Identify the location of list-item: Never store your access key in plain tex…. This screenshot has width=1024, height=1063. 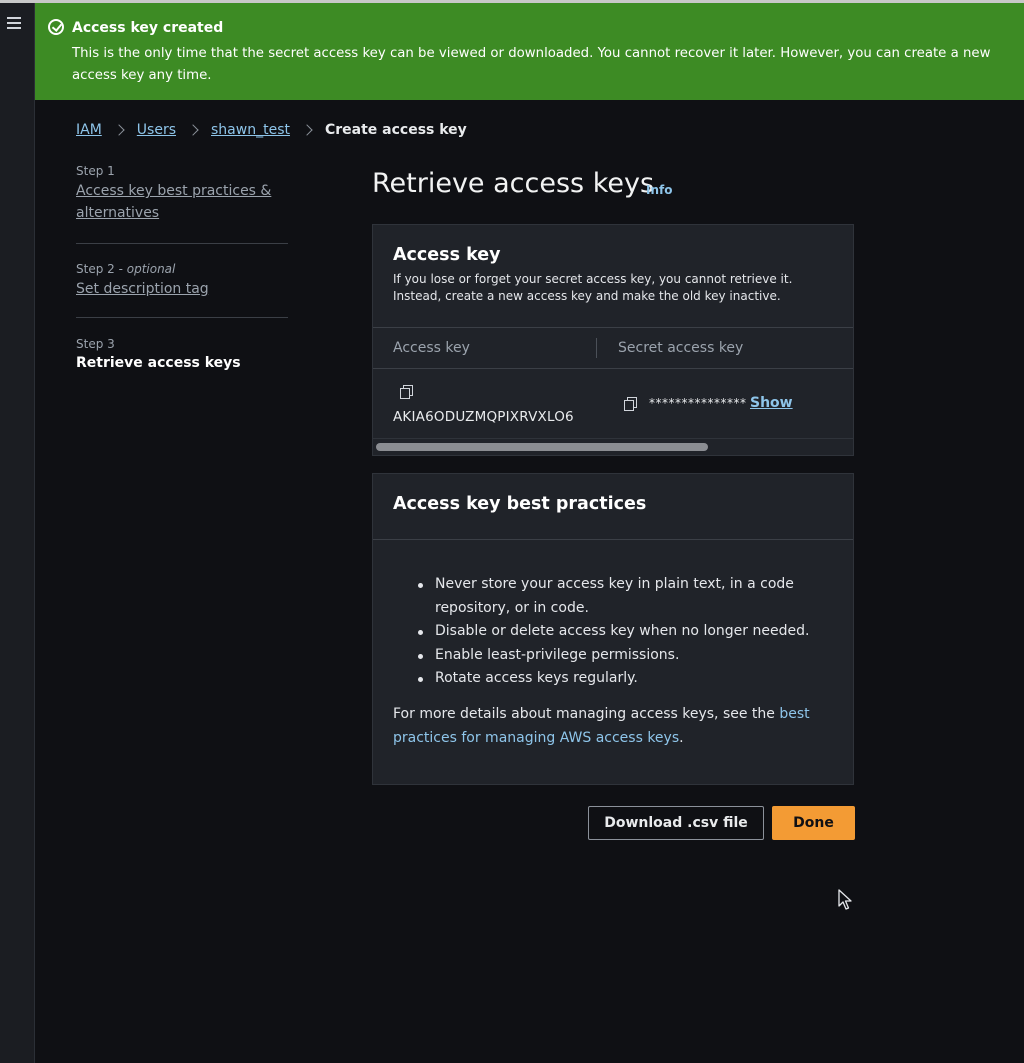
(613, 596).